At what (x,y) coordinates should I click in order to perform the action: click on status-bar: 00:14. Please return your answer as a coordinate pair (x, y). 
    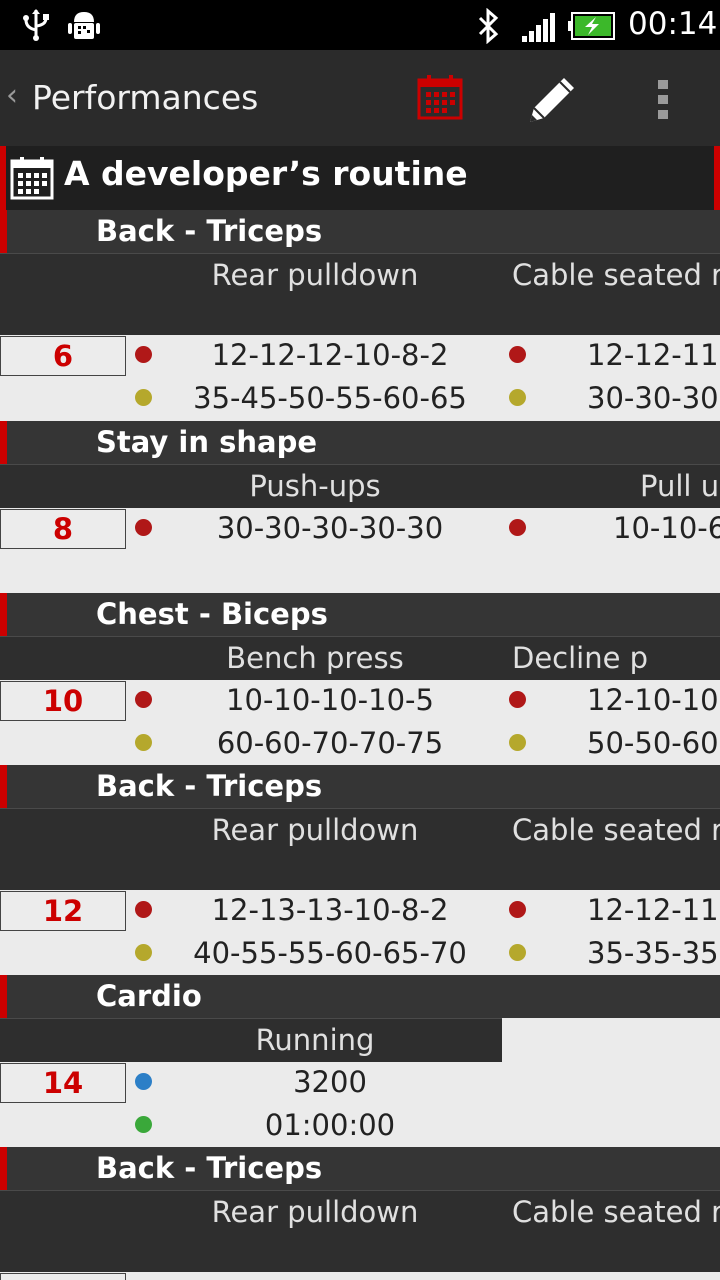
    Looking at the image, I should click on (360, 25).